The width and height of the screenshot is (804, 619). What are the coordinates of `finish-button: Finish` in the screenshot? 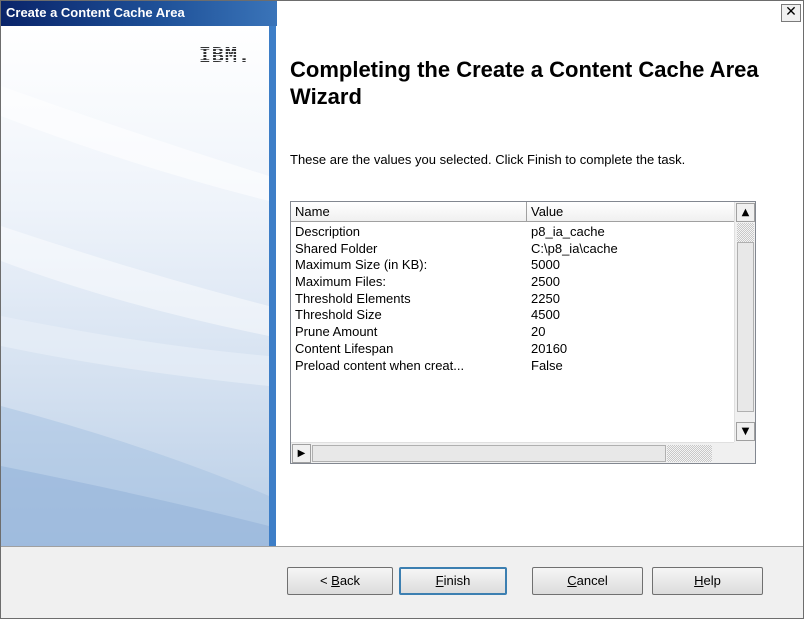 It's located at (453, 581).